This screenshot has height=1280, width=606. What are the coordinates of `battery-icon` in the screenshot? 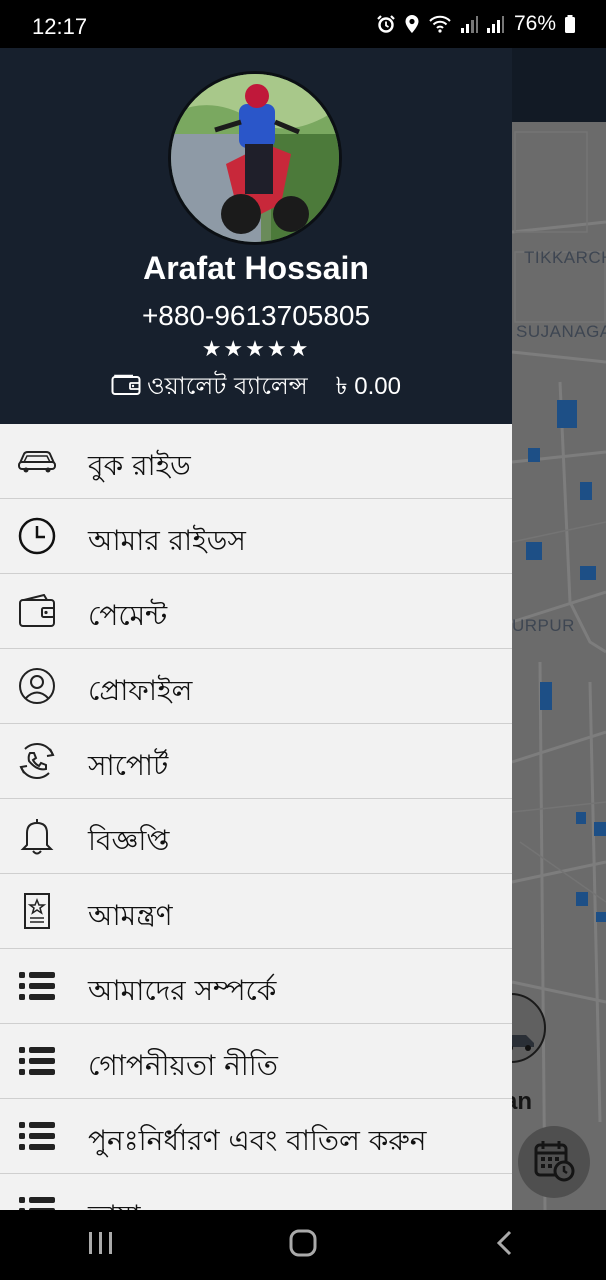 It's located at (570, 24).